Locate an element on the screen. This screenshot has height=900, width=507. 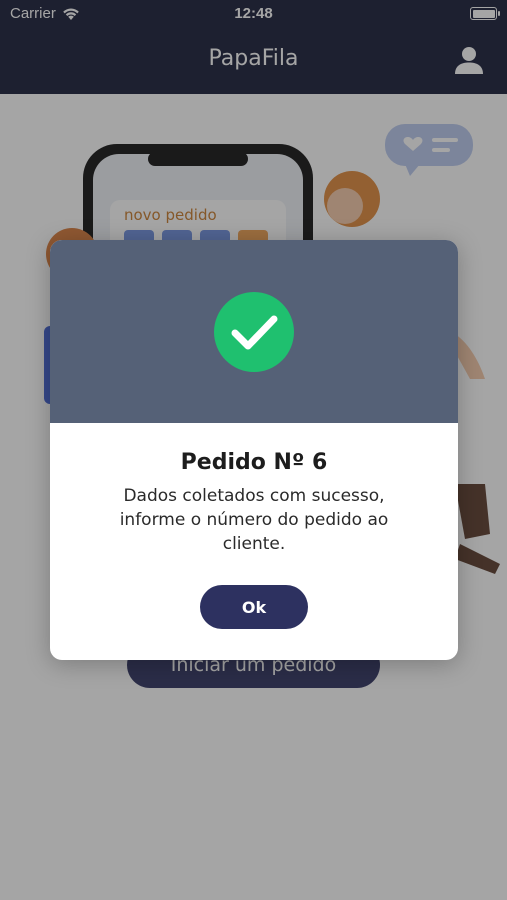
ok-button: Ok is located at coordinates (254, 607).